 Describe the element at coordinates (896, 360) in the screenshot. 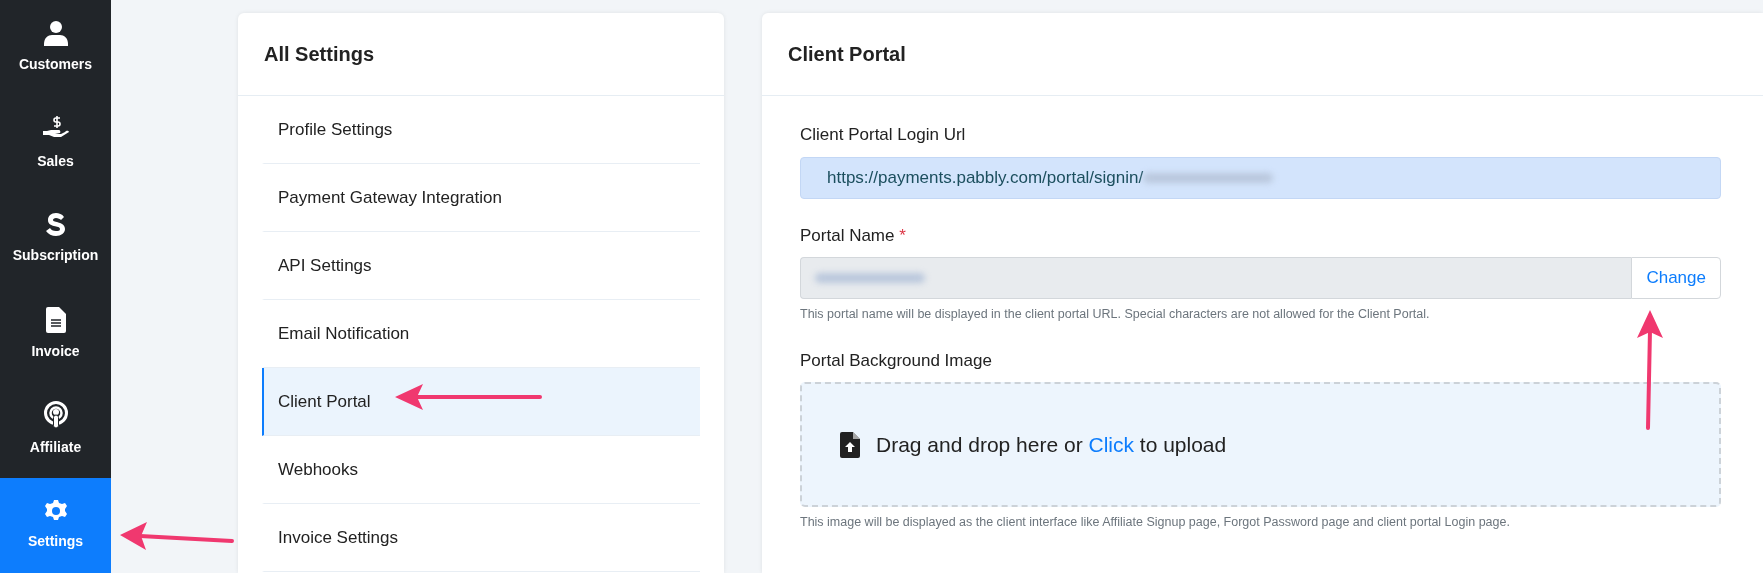

I see `field-label: Portal Background Image` at that location.